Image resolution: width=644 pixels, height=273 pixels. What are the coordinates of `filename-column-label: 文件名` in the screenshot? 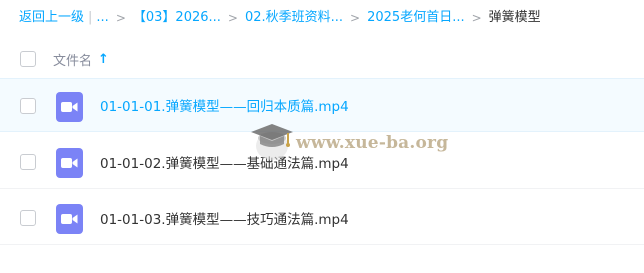 It's located at (73, 61).